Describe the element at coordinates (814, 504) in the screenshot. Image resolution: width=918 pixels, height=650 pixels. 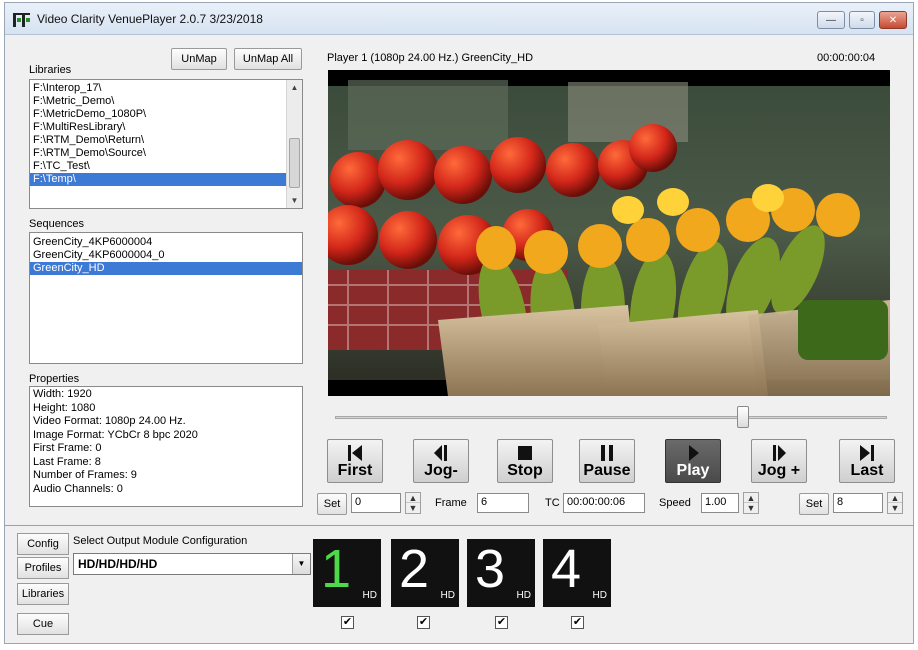
I see `set-end-button: Set` at that location.